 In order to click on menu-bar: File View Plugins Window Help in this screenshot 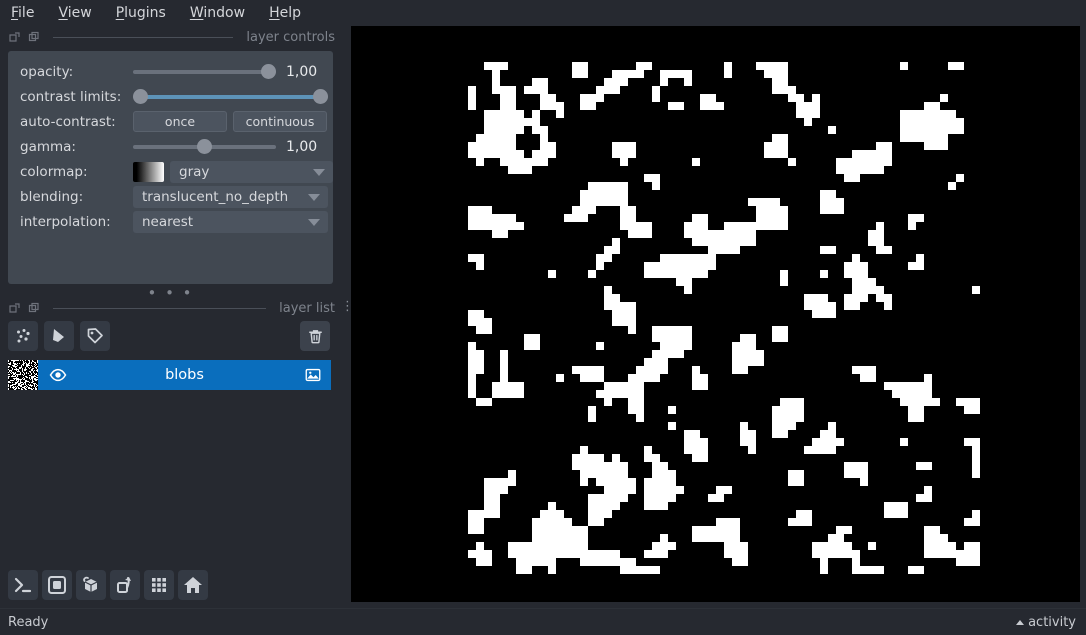, I will do `click(543, 12)`.